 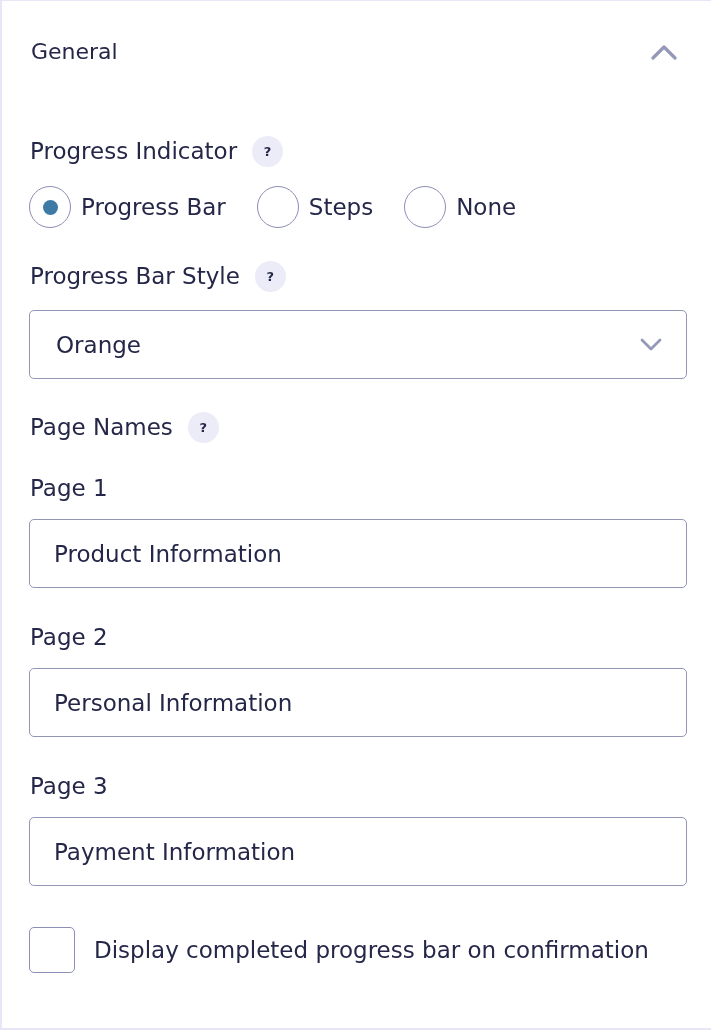 I want to click on checkbox, so click(x=52, y=950).